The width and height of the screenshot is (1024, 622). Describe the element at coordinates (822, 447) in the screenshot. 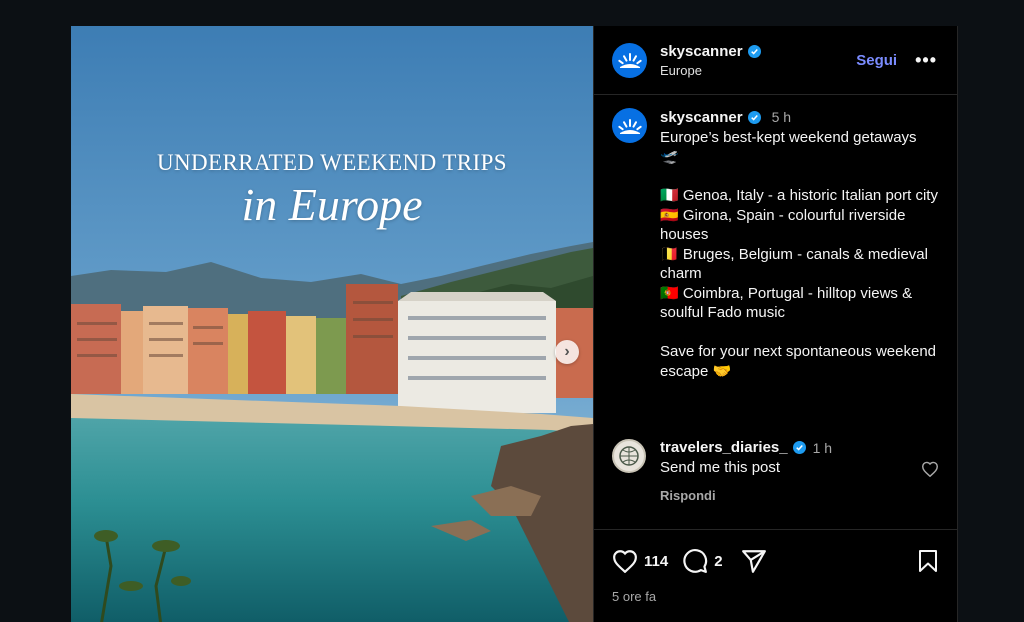

I see `comment-time: 1 h` at that location.